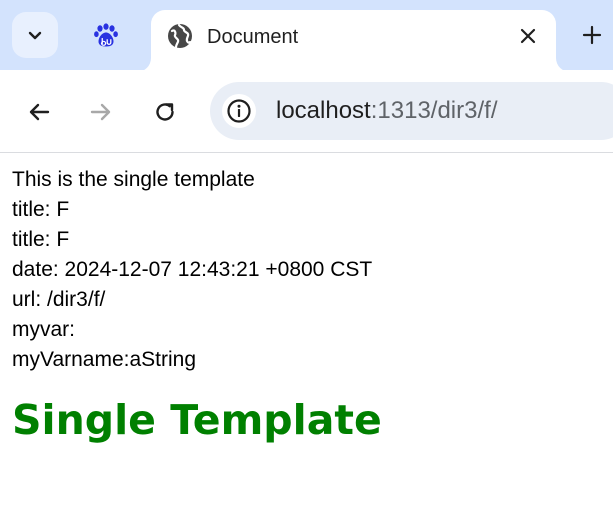 Image resolution: width=613 pixels, height=529 pixels. I want to click on site-info-button, so click(239, 111).